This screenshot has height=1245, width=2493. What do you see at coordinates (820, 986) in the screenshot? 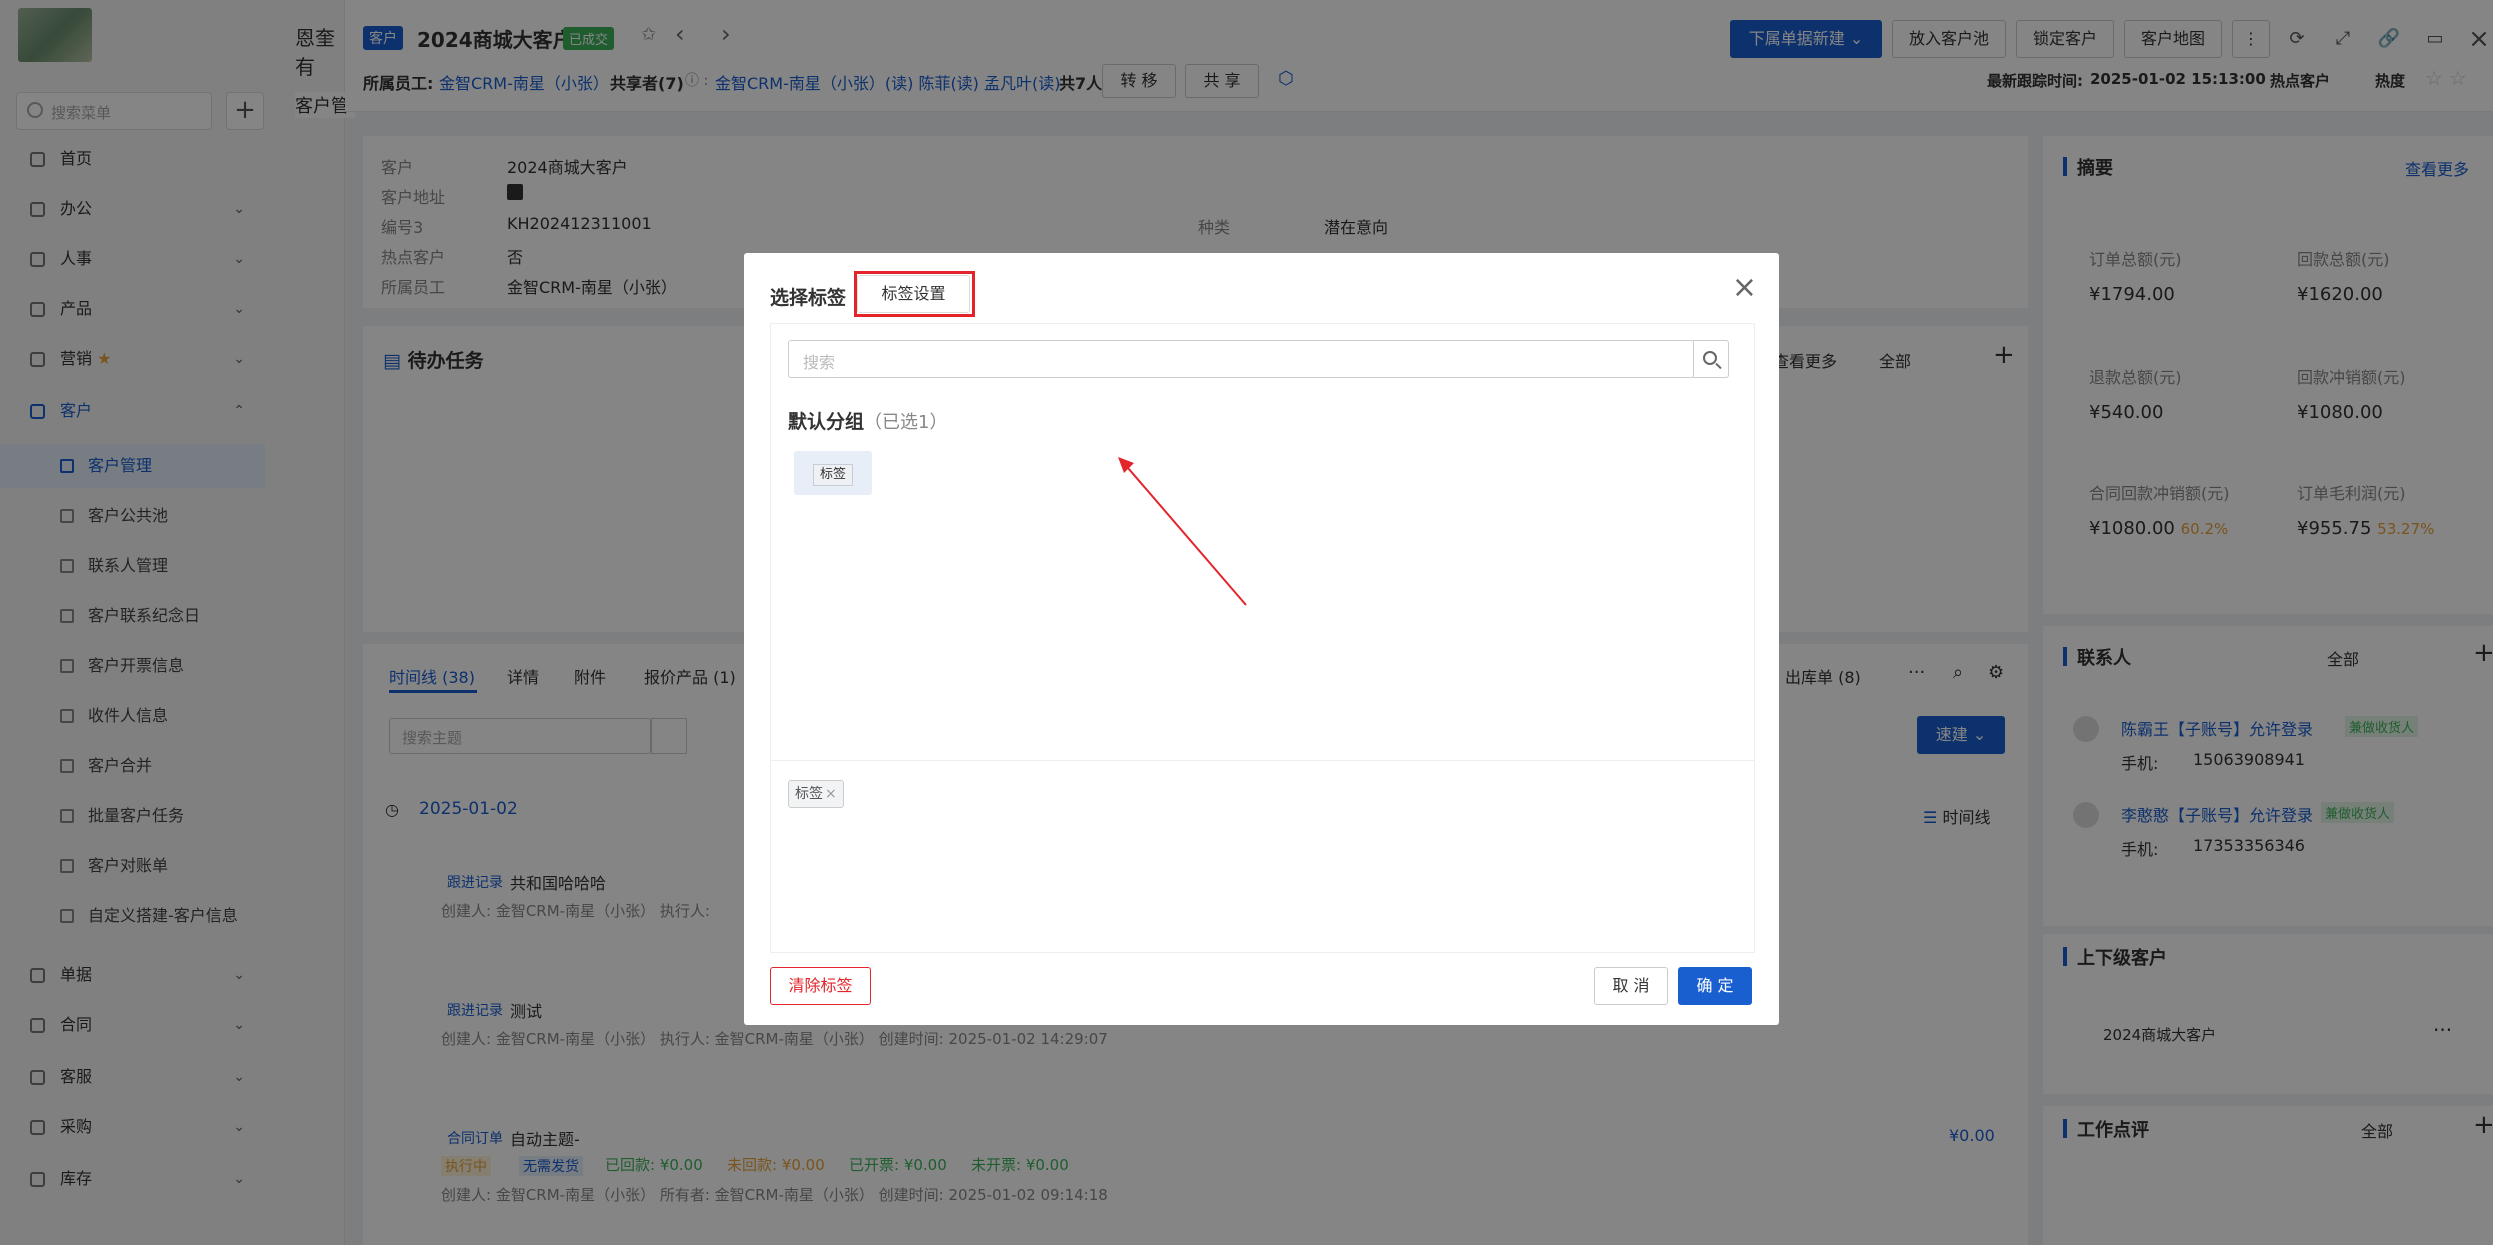
I see `clear-tags-button: 清除标签` at bounding box center [820, 986].